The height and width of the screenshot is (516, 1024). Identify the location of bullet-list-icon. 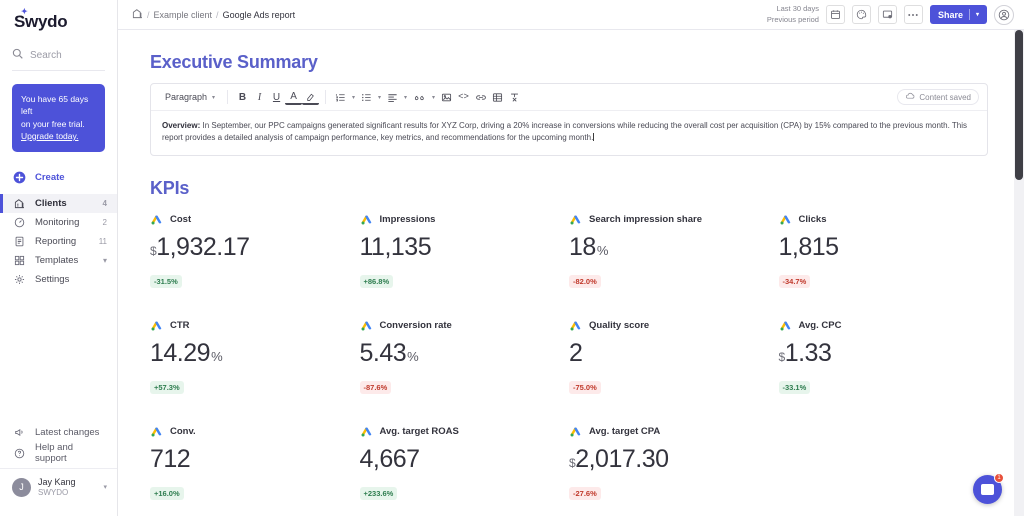
(366, 97).